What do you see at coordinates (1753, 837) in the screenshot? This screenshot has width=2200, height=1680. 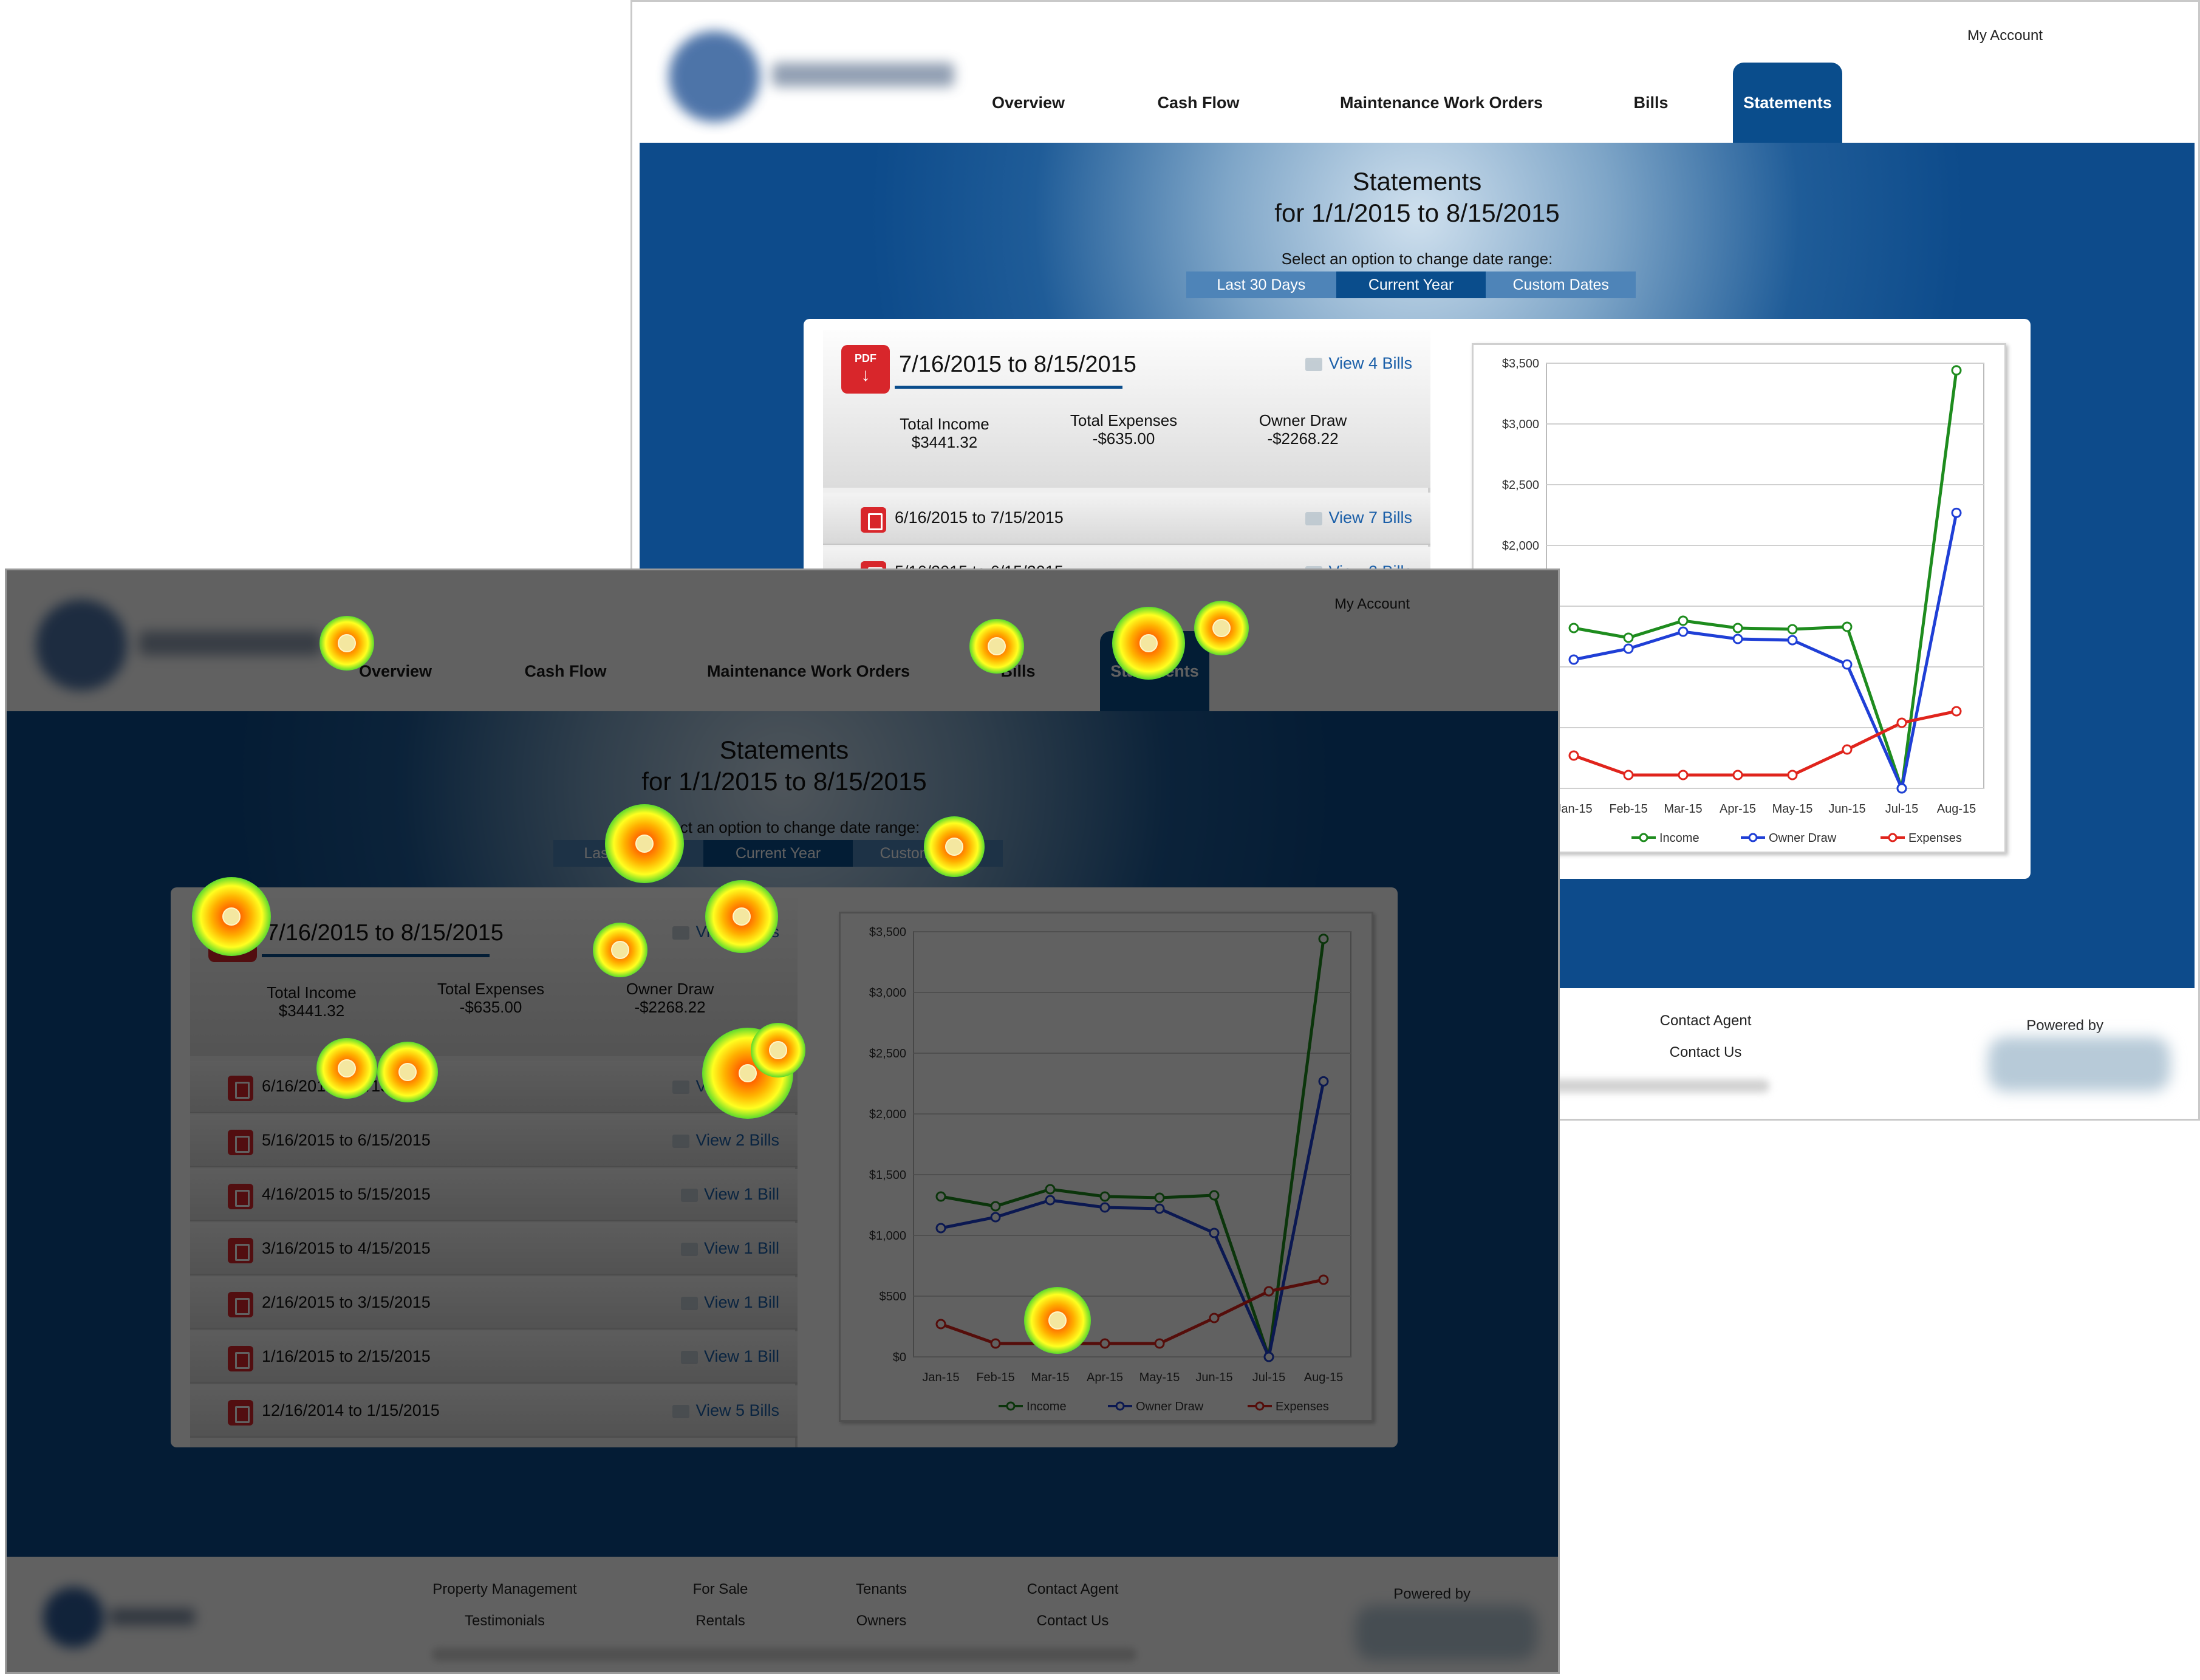 I see `legend-marker` at bounding box center [1753, 837].